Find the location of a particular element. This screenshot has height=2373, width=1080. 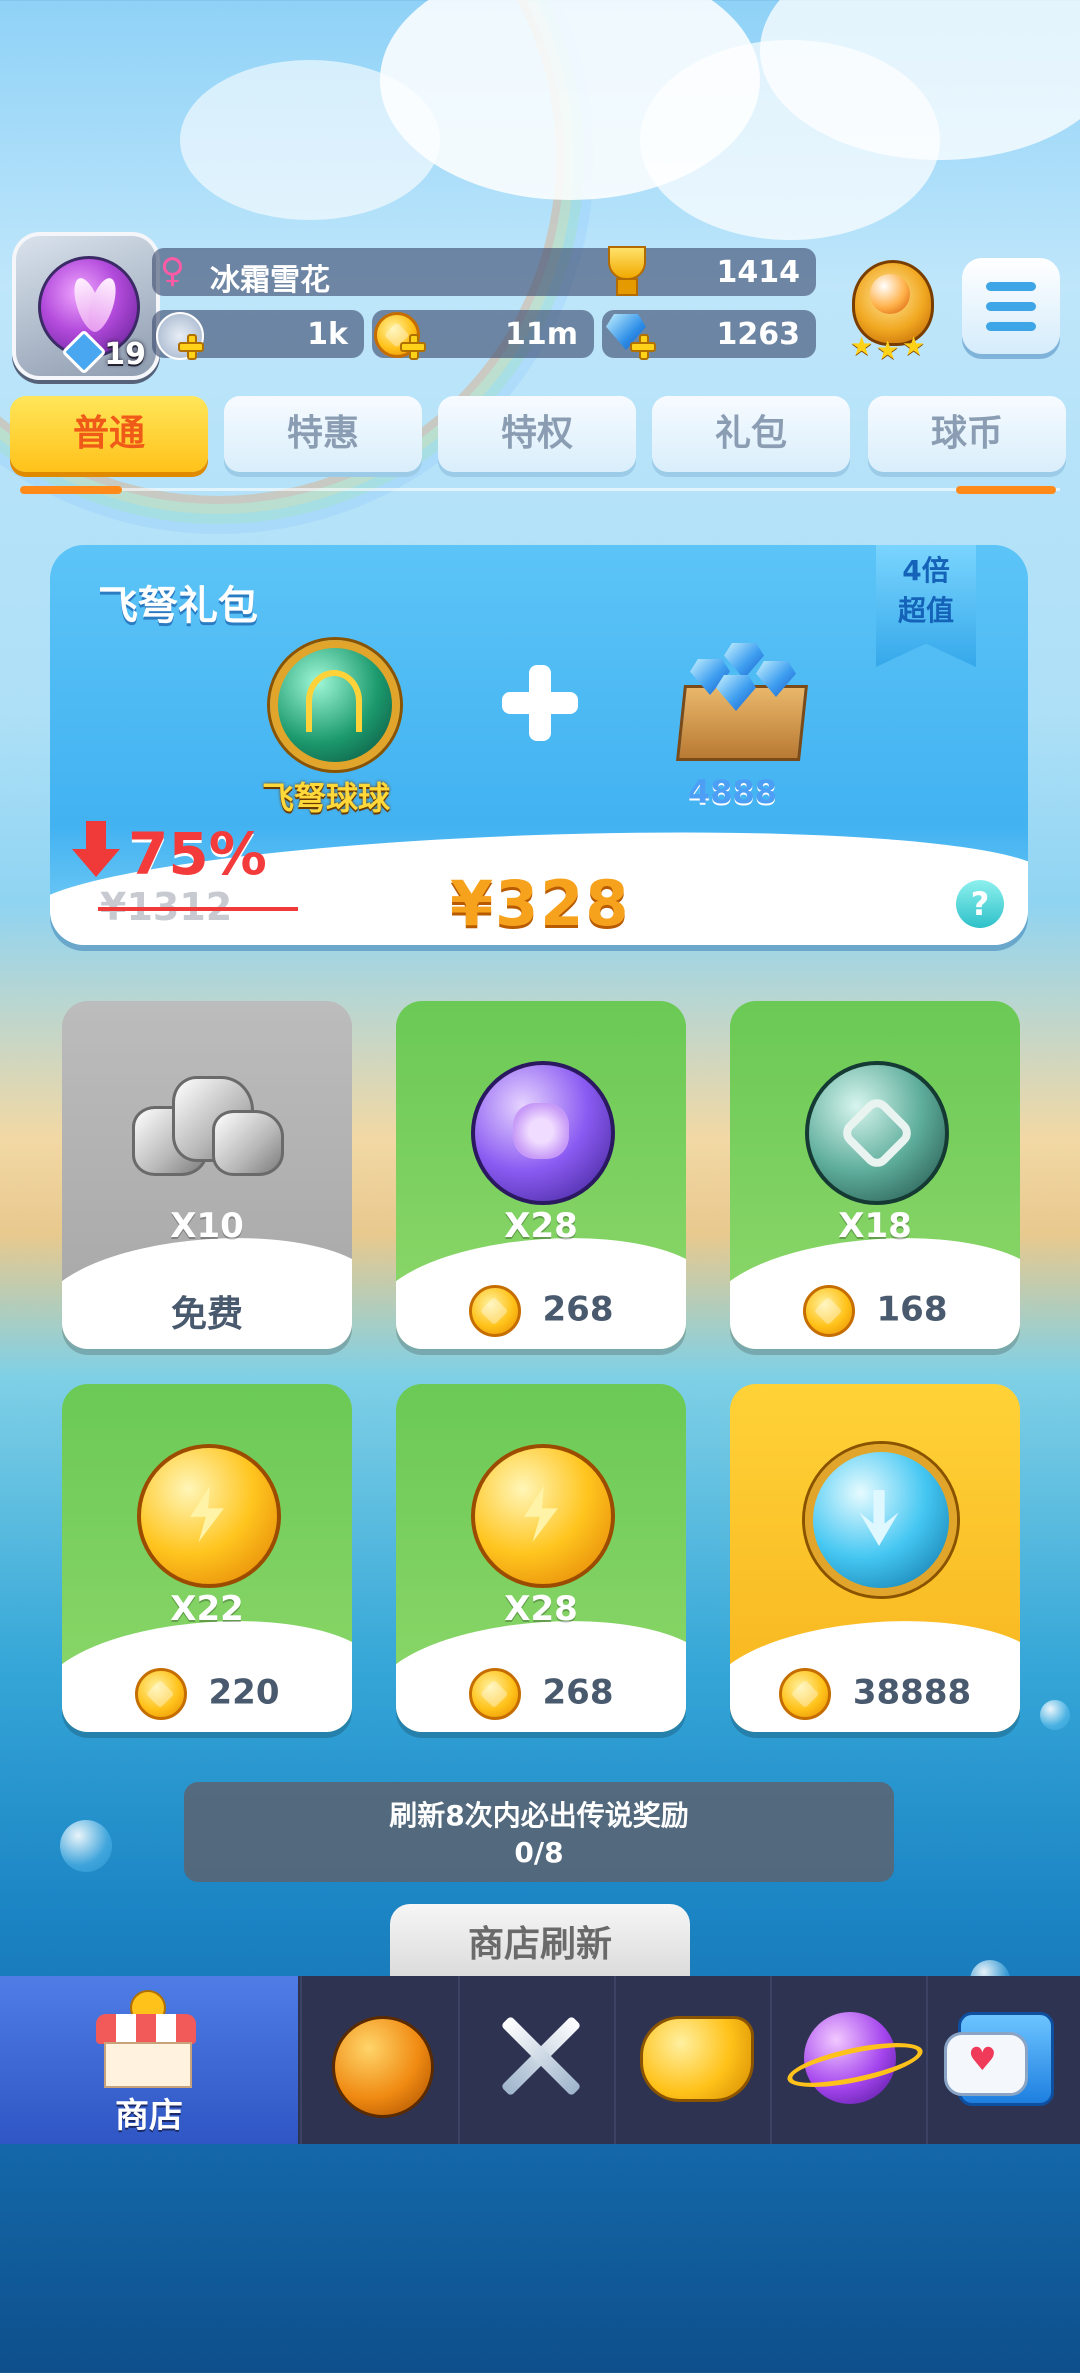

nav-social: ♥ is located at coordinates (1003, 2060).